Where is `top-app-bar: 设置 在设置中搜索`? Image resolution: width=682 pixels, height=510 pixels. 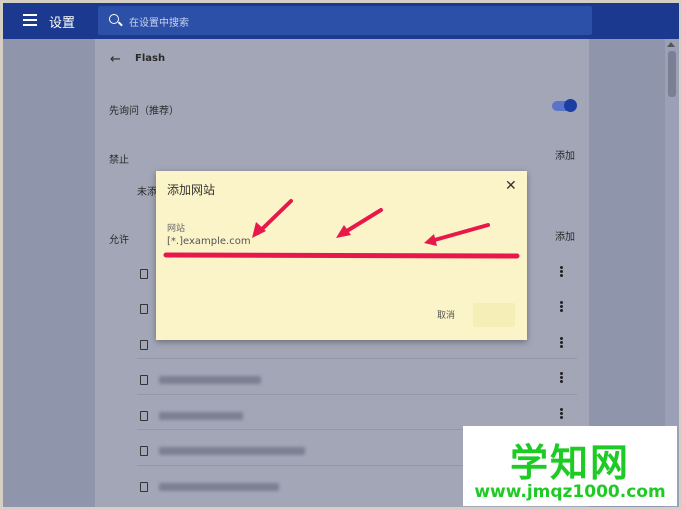
top-app-bar: 设置 在设置中搜索 is located at coordinates (341, 21).